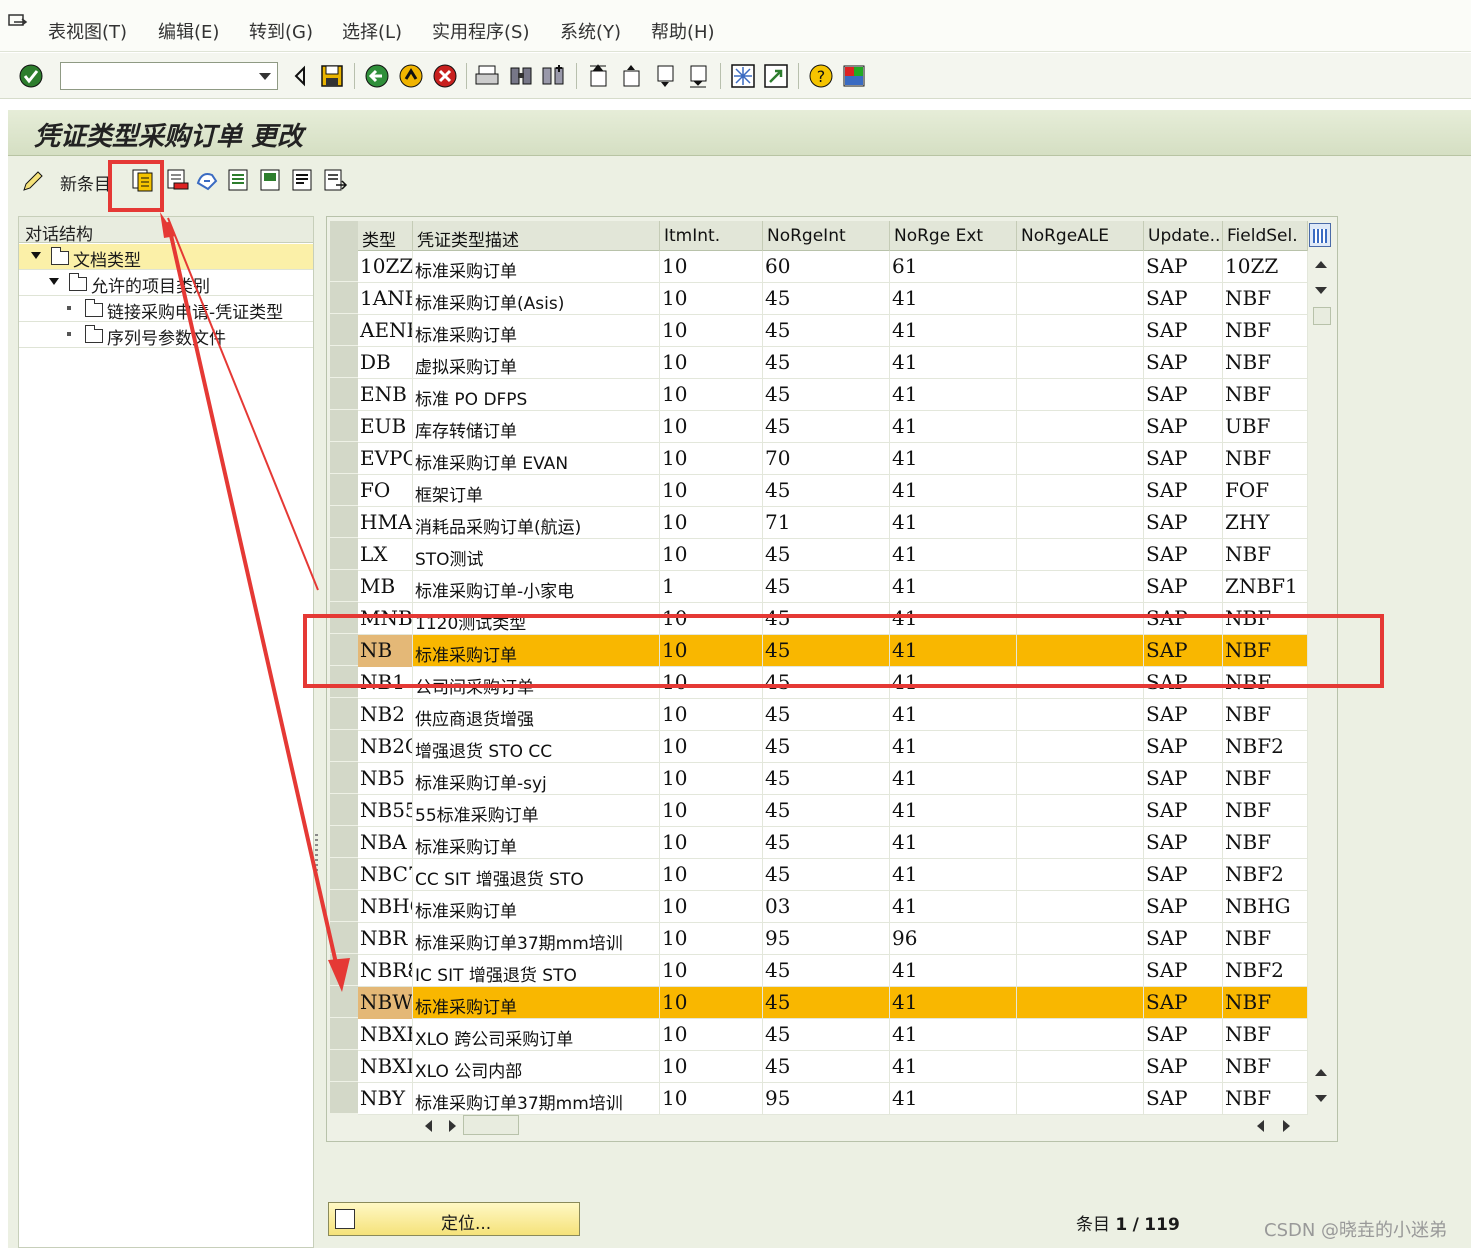 The image size is (1471, 1248). Describe the element at coordinates (411, 76) in the screenshot. I see `exit-icon` at that location.